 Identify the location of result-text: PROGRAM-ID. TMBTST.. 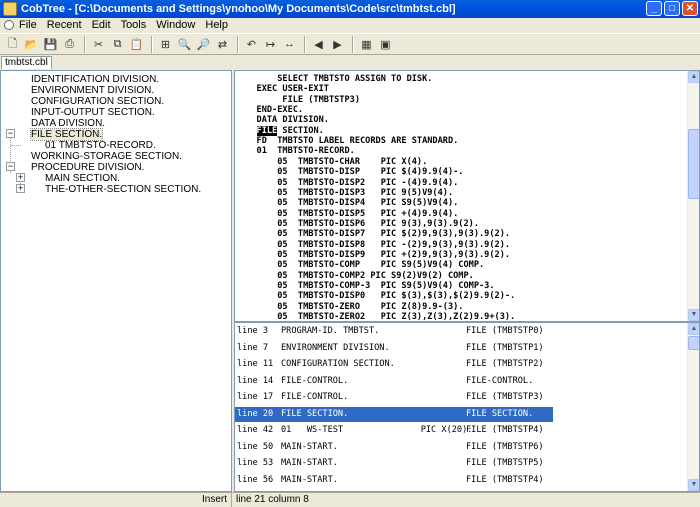
(330, 331).